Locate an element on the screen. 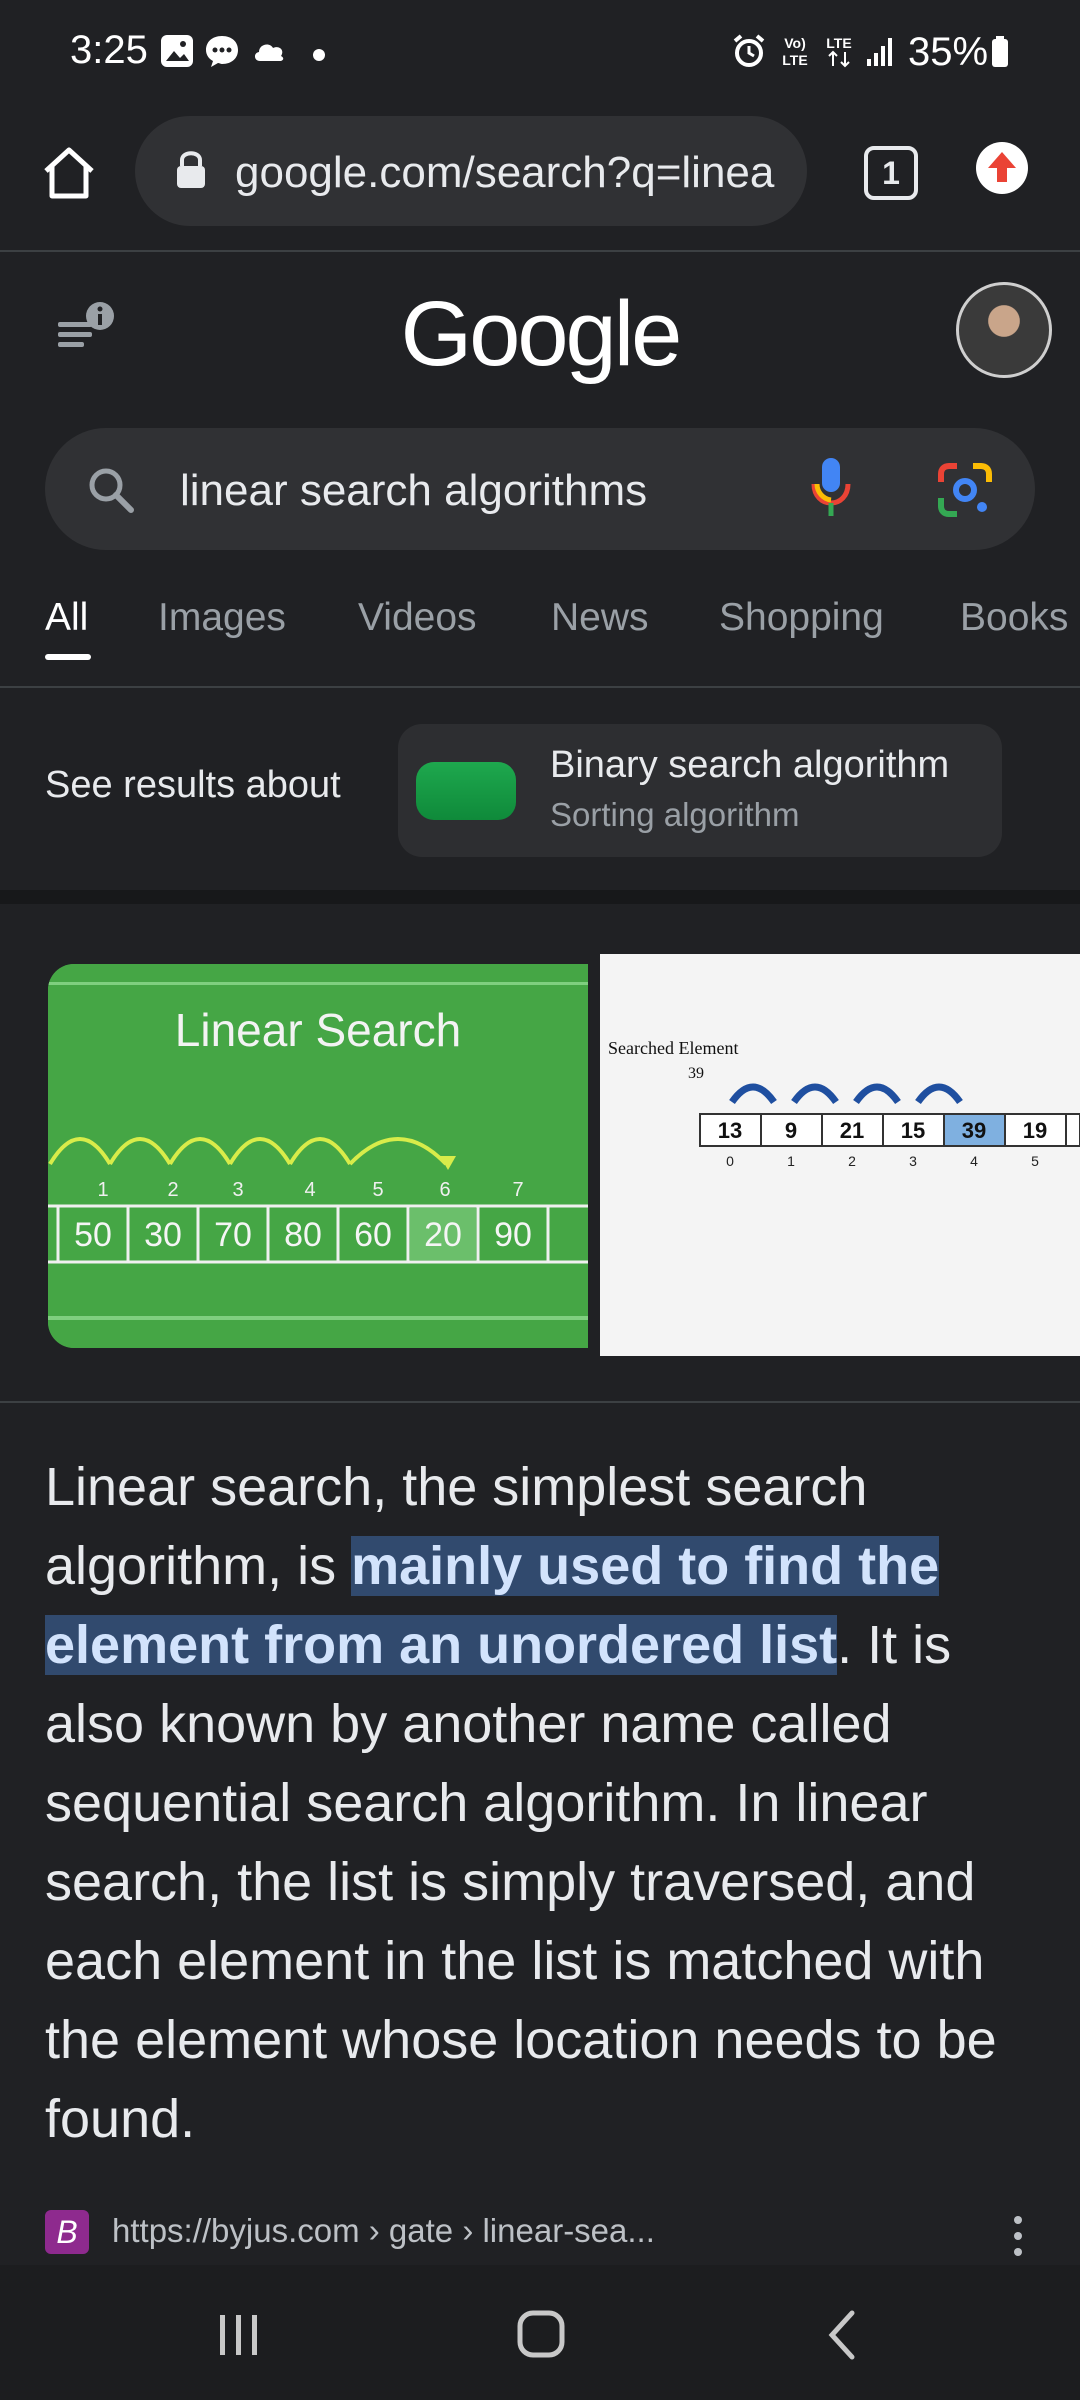 The image size is (1080, 2400). google-logo: Google is located at coordinates (541, 334).